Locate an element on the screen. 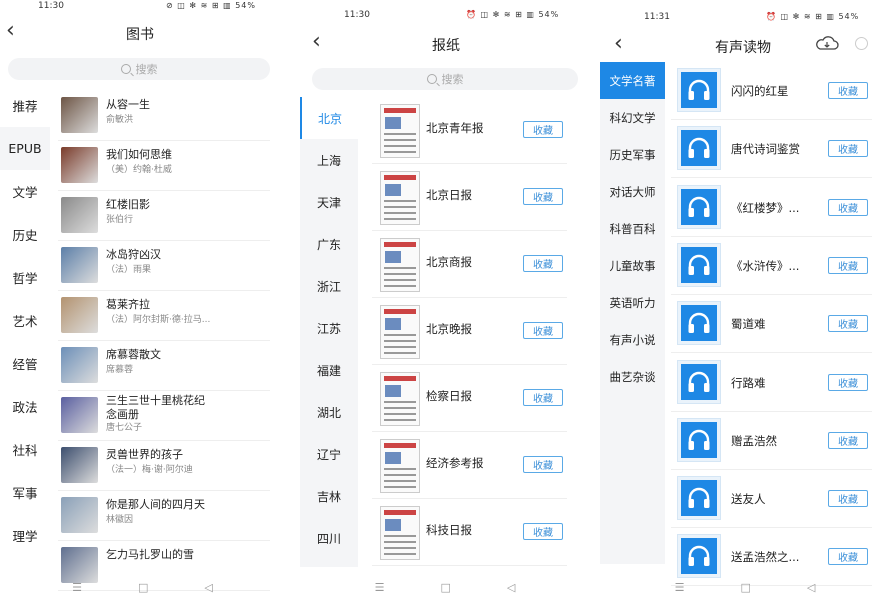 The image size is (890, 604). newspaper-item: 检察日报 收藏 is located at coordinates (469, 398).